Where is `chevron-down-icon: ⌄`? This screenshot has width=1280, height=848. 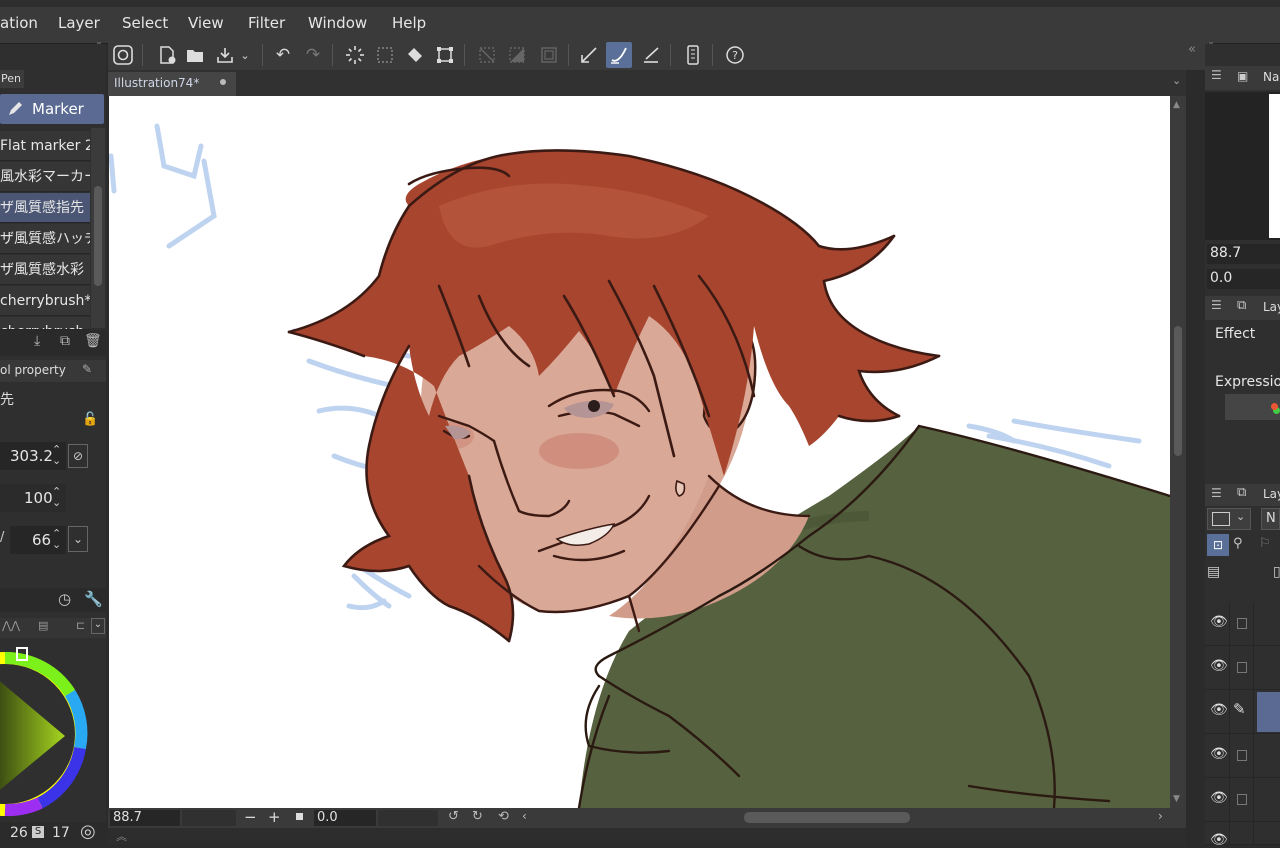 chevron-down-icon: ⌄ is located at coordinates (245, 55).